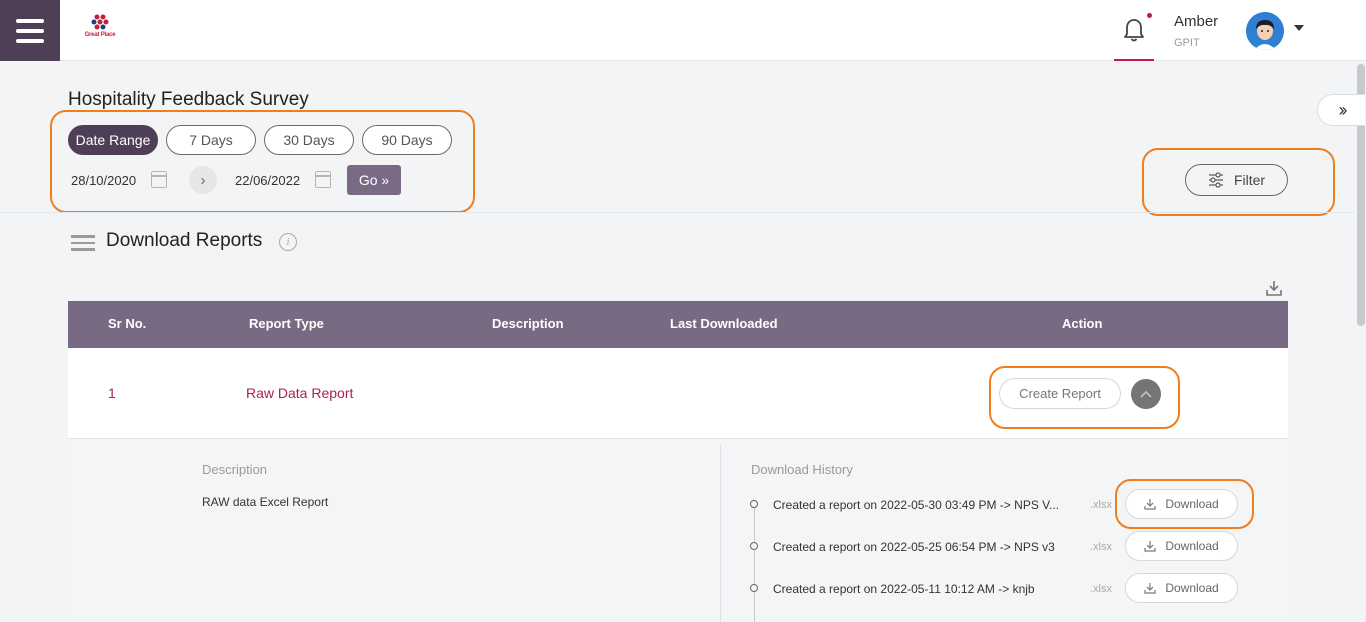 The height and width of the screenshot is (622, 1366). What do you see at coordinates (127, 323) in the screenshot?
I see `column-header-sr-no: Sr No.` at bounding box center [127, 323].